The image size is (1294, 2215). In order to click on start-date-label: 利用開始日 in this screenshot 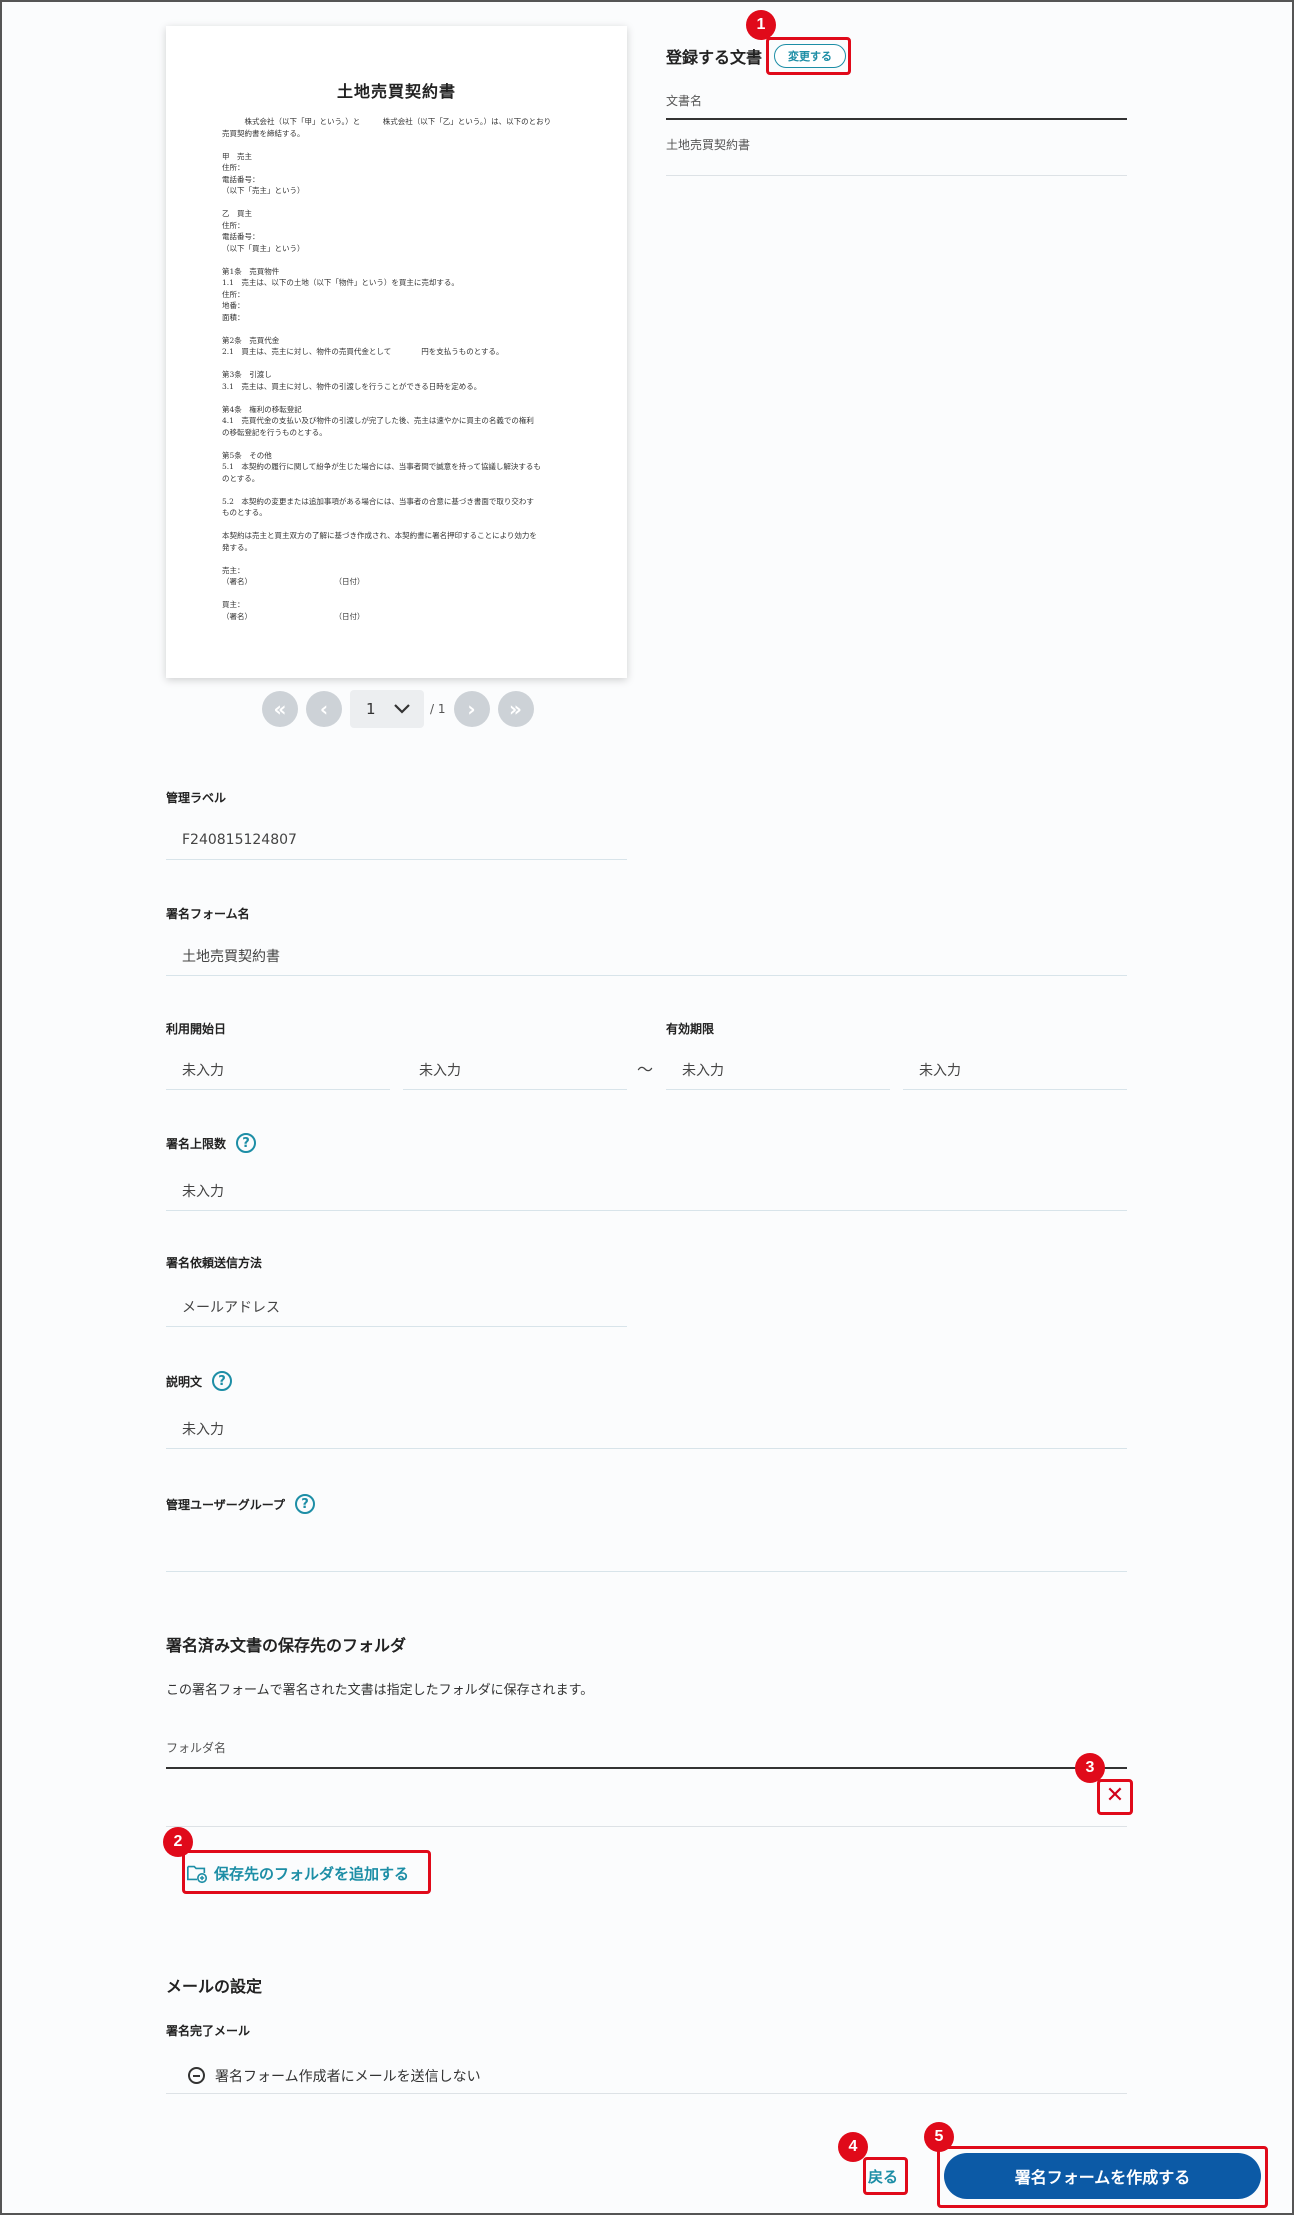, I will do `click(196, 1028)`.